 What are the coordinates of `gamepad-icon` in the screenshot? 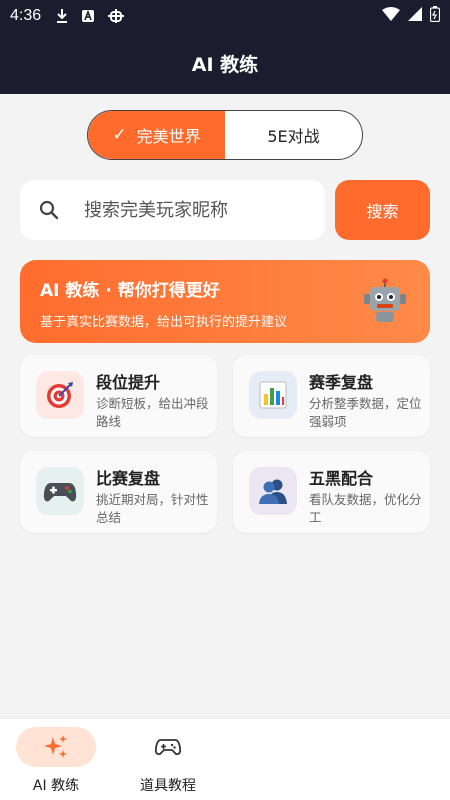 It's located at (60, 491).